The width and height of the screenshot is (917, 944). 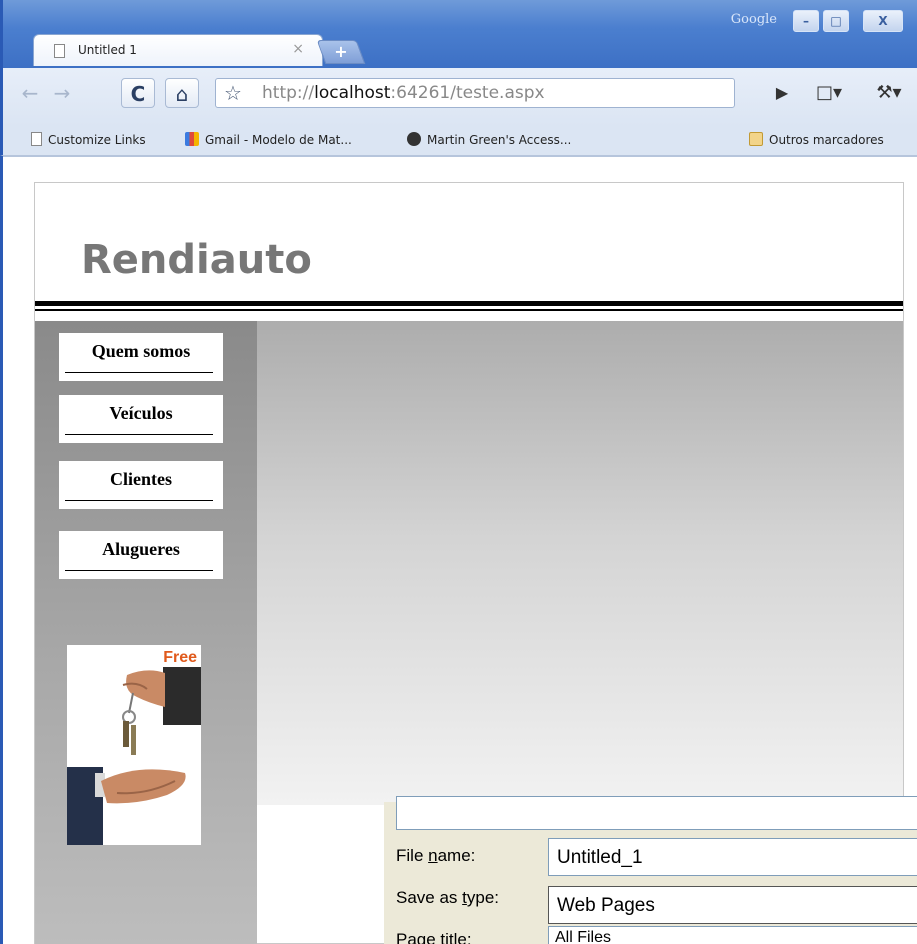 What do you see at coordinates (732, 905) in the screenshot?
I see `save-as-type-select: Web Pages` at bounding box center [732, 905].